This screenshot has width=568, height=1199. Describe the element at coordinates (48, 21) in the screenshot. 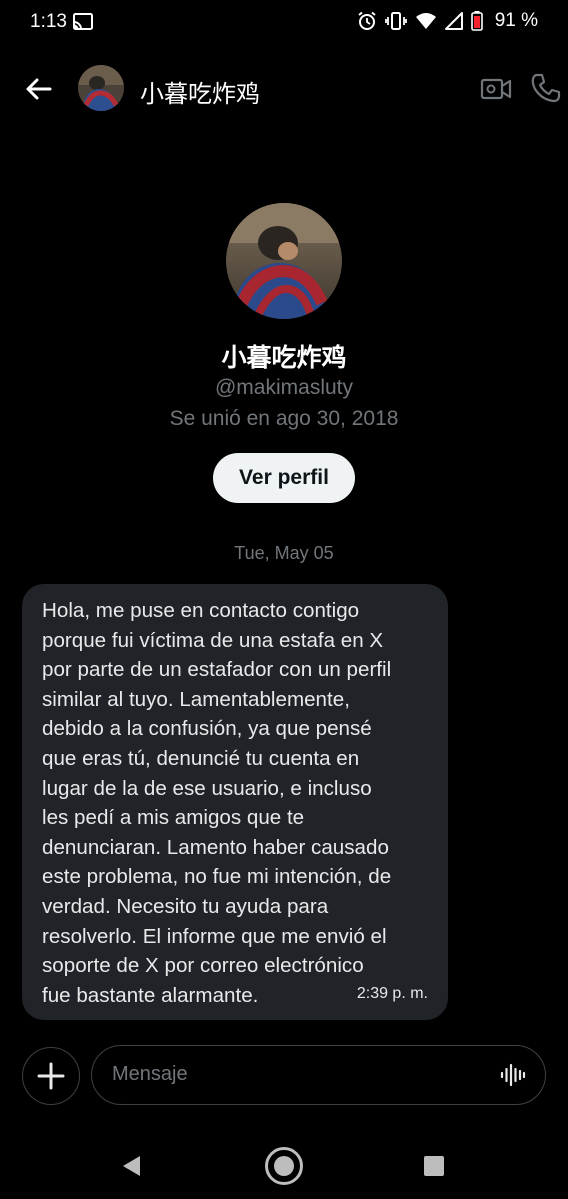

I see `status-time: 1:13` at that location.